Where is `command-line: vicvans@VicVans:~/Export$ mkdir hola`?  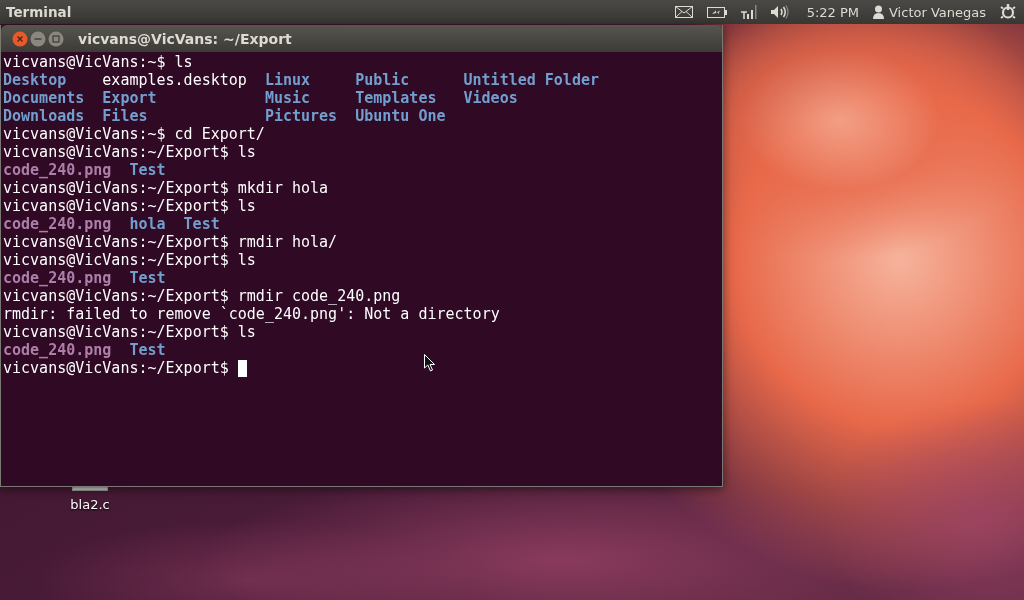 command-line: vicvans@VicVans:~/Export$ mkdir hola is located at coordinates (166, 188).